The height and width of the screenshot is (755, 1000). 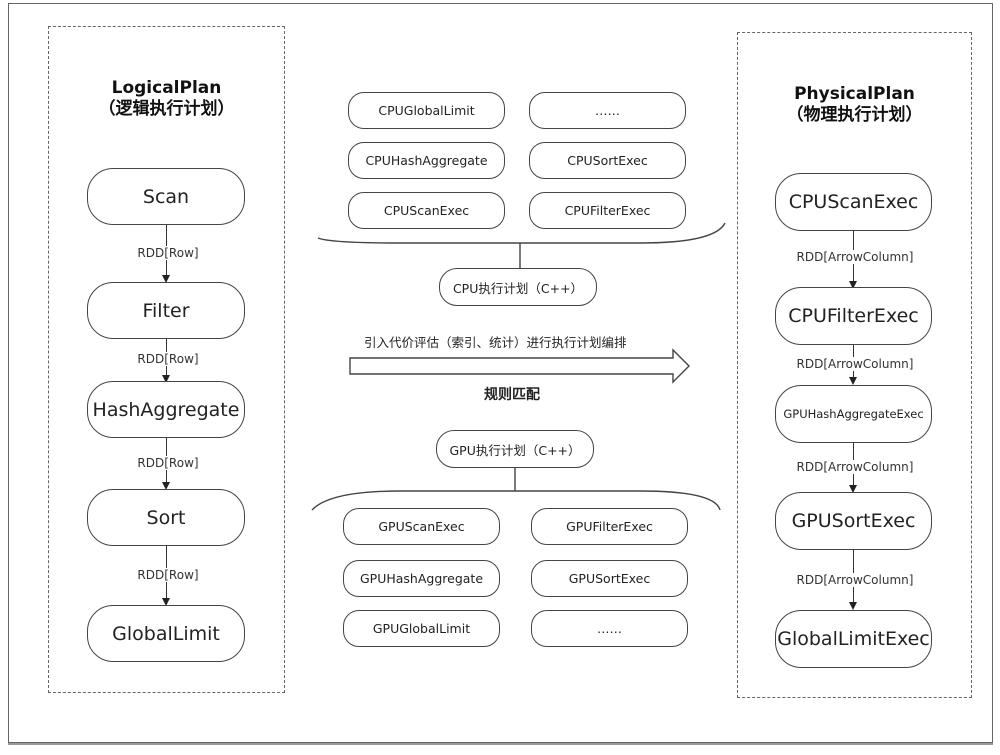 What do you see at coordinates (855, 364) in the screenshot?
I see `physical-edge-label-2: RDD[ArrowColumn]` at bounding box center [855, 364].